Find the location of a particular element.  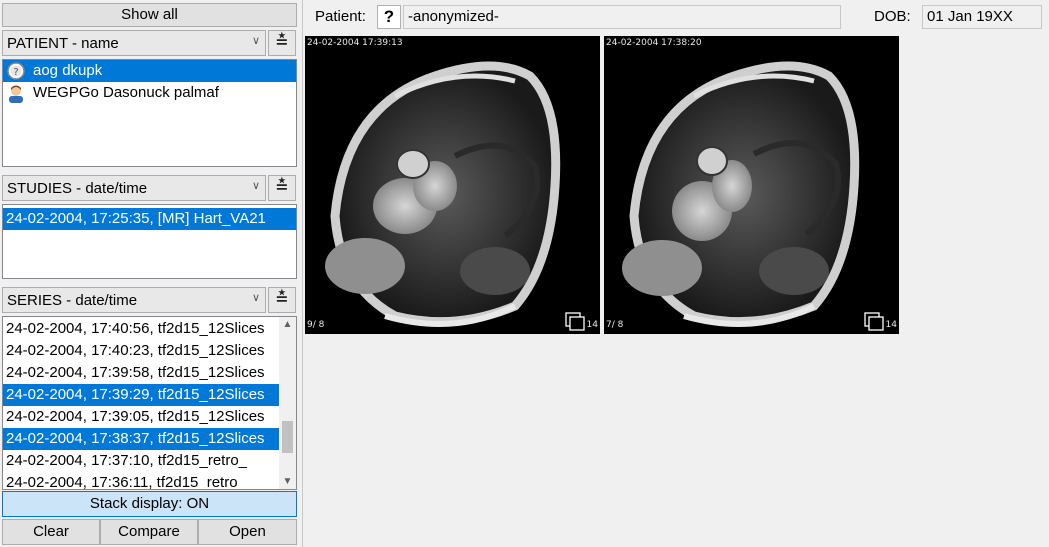

unknown-patient-icon: ? is located at coordinates (16, 71).